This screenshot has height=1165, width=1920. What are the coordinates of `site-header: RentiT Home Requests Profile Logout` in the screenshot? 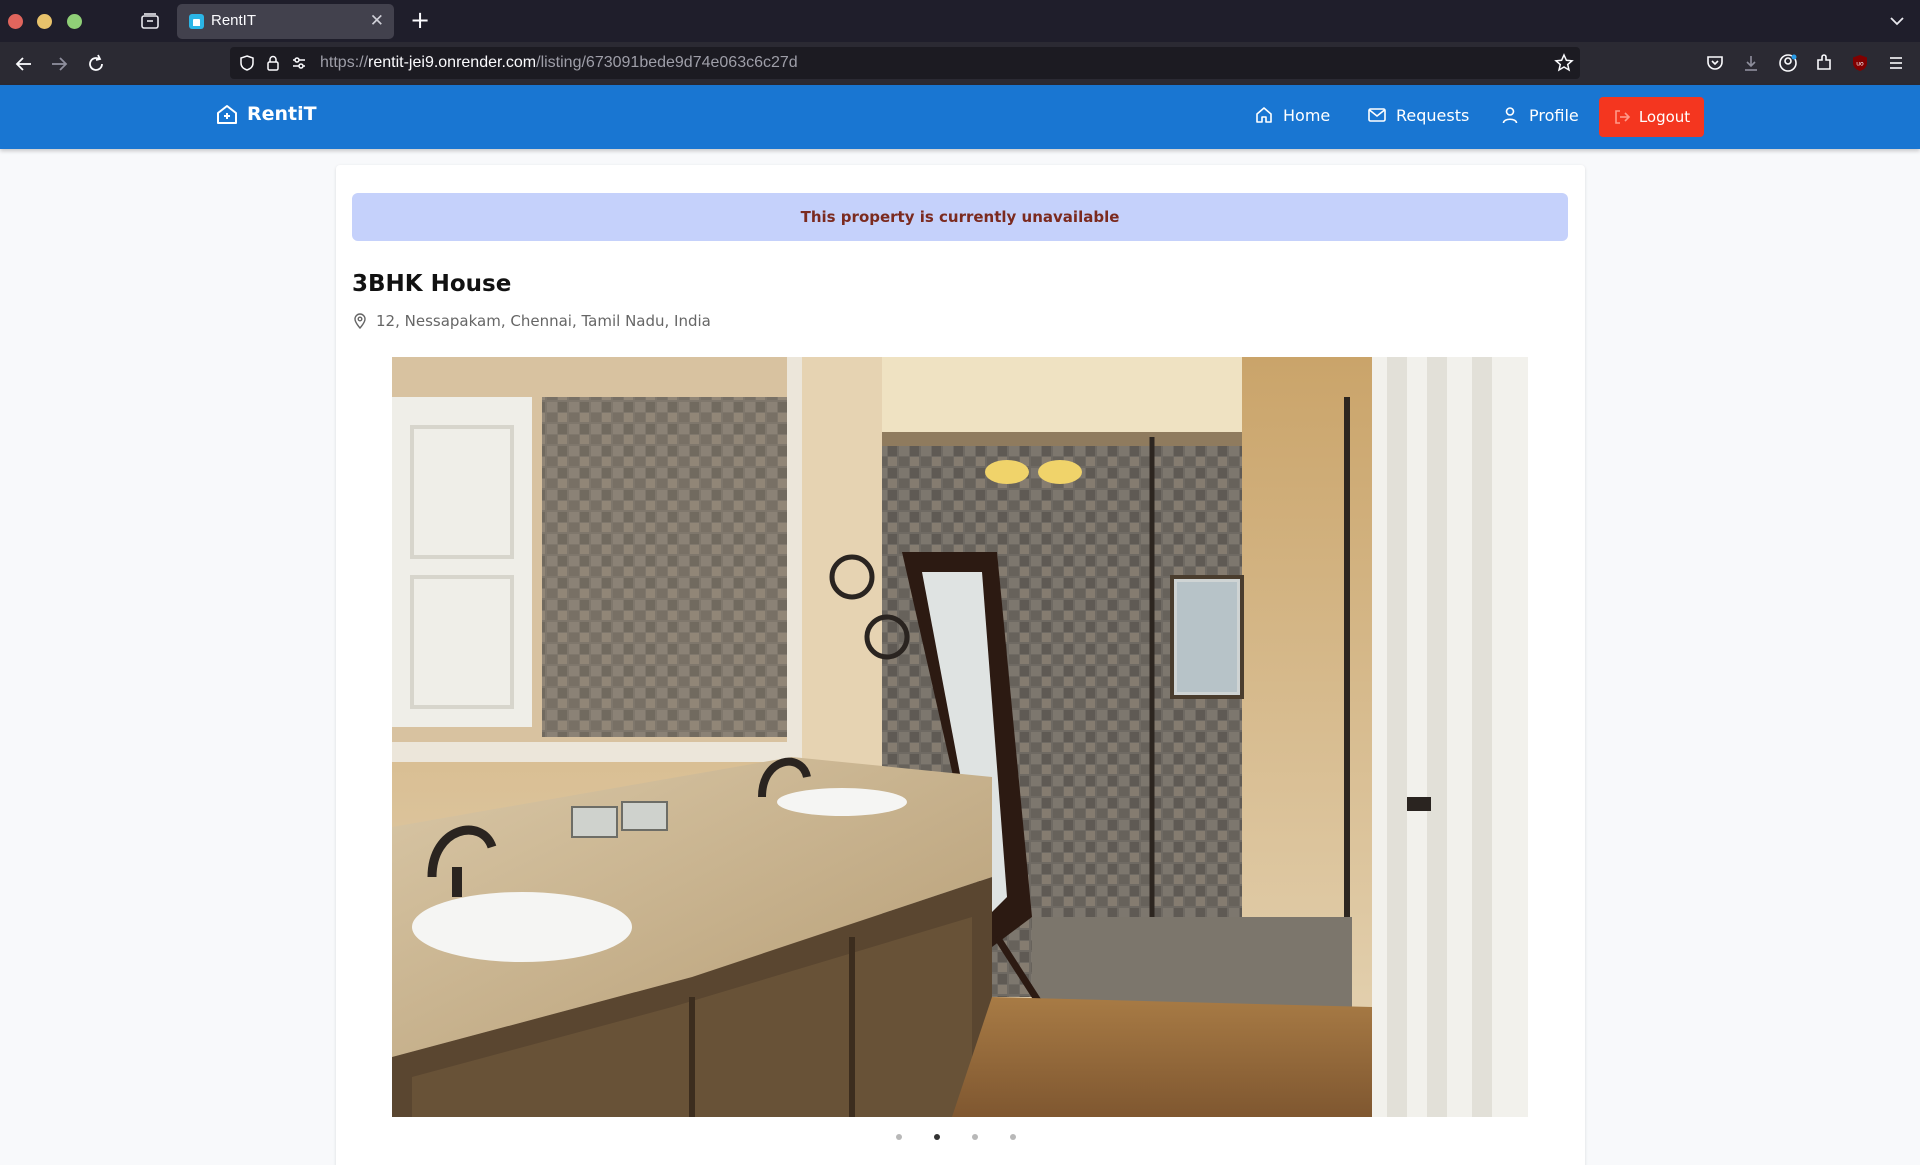 It's located at (960, 117).